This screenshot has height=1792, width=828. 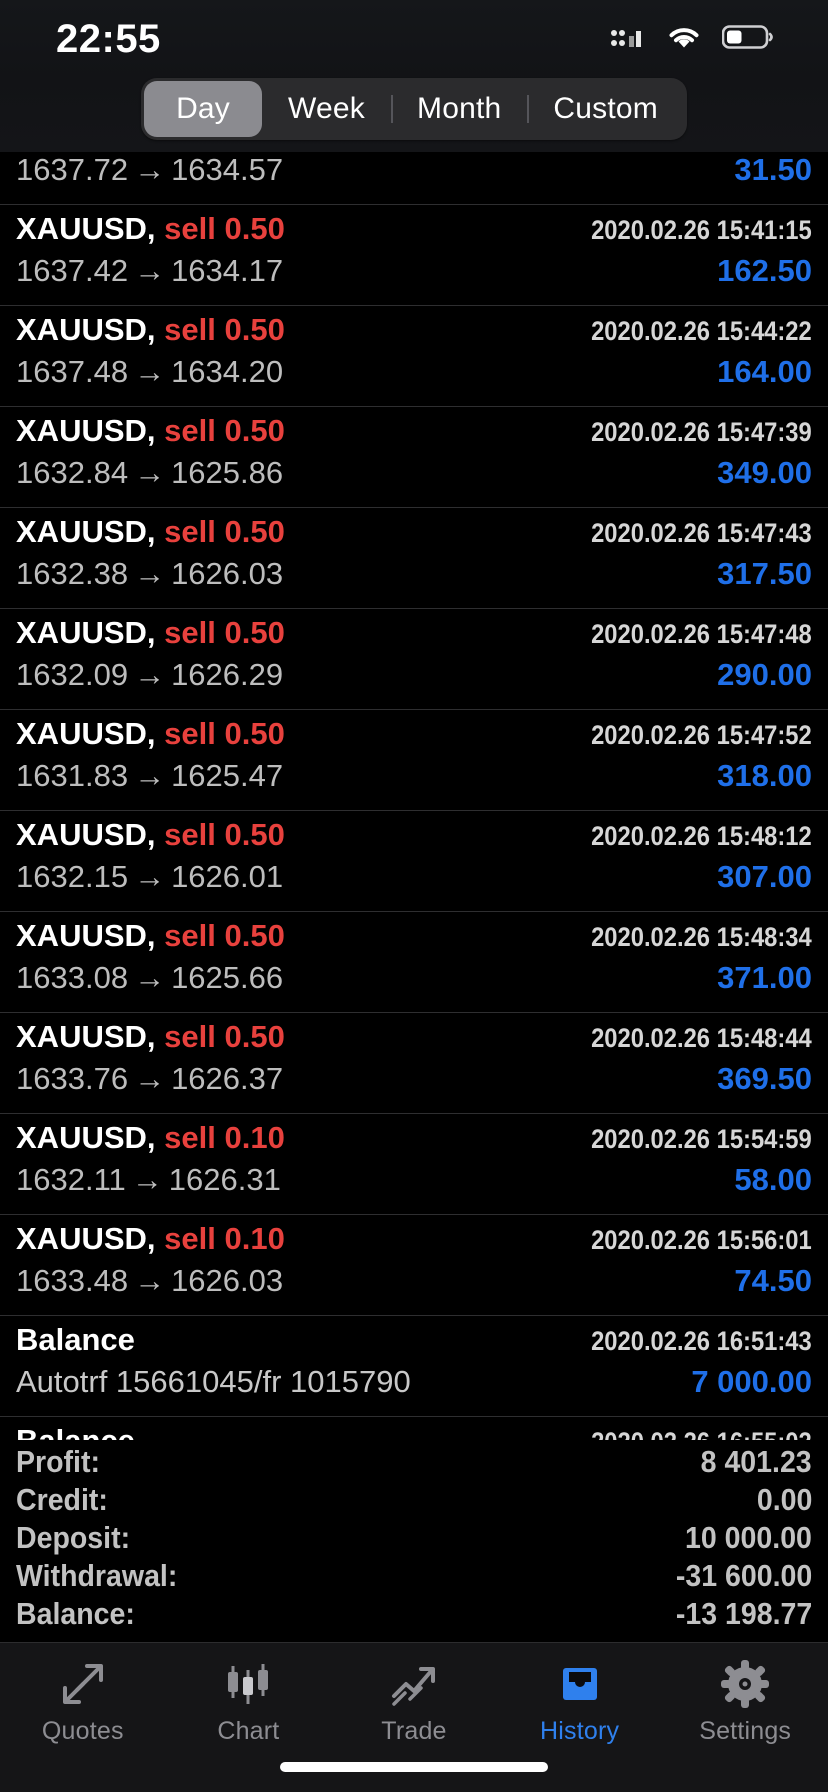 I want to click on deal-prices: 1632.11 → 1626.31, so click(x=148, y=1179).